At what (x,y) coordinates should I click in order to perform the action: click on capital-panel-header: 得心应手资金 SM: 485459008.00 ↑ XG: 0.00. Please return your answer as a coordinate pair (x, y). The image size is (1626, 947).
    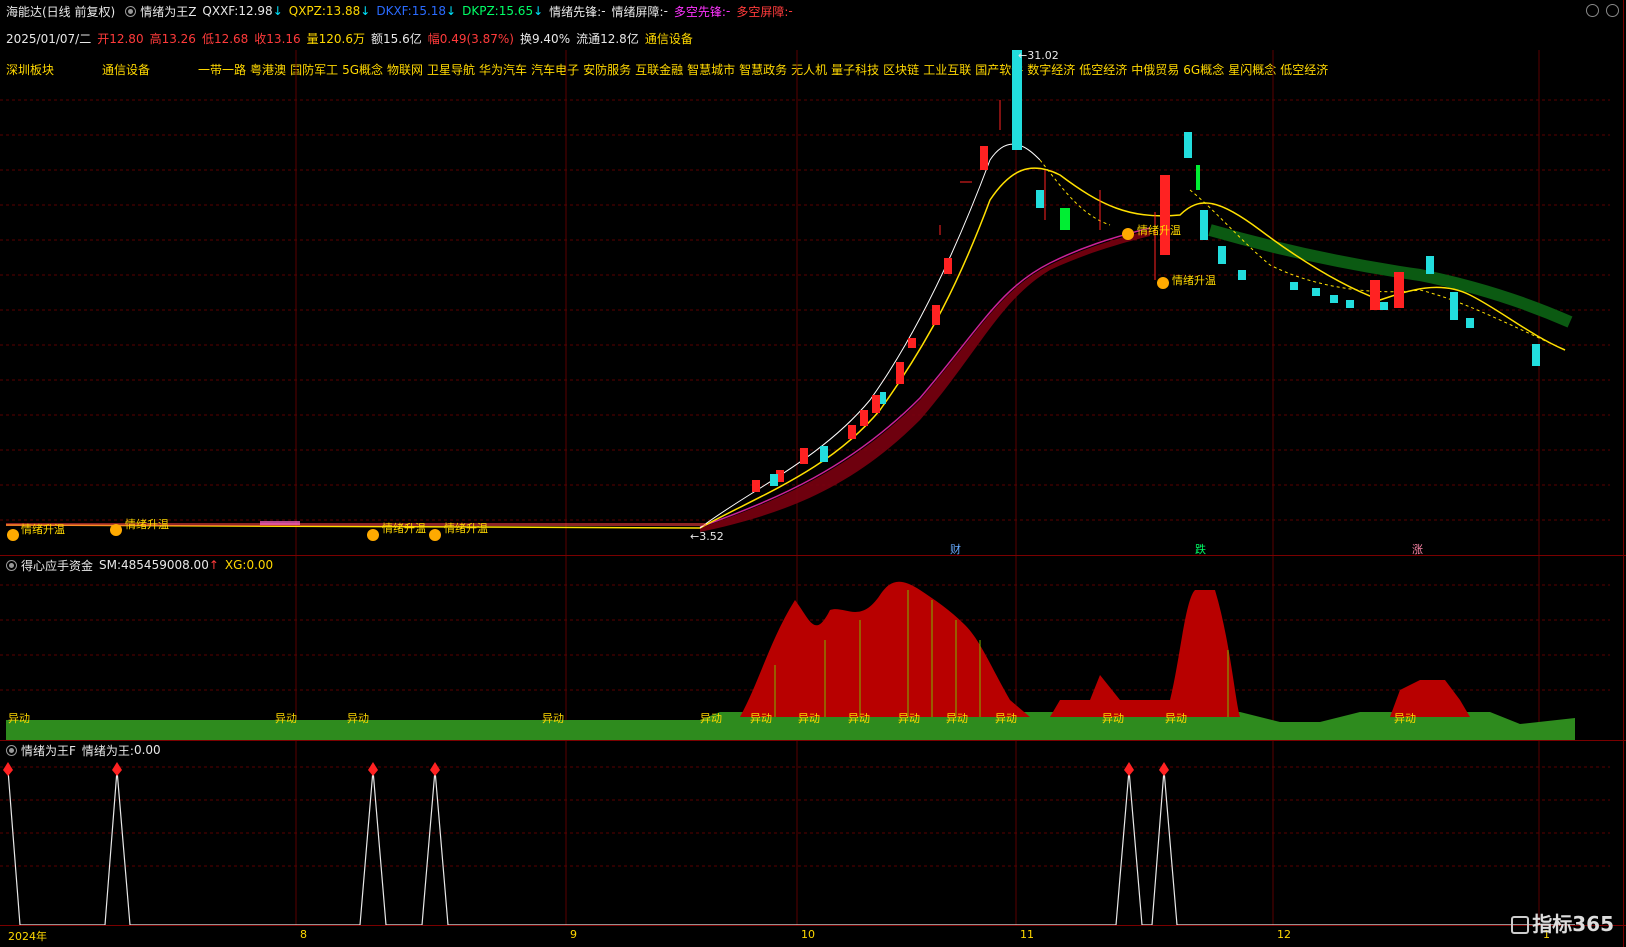
    Looking at the image, I should click on (137, 565).